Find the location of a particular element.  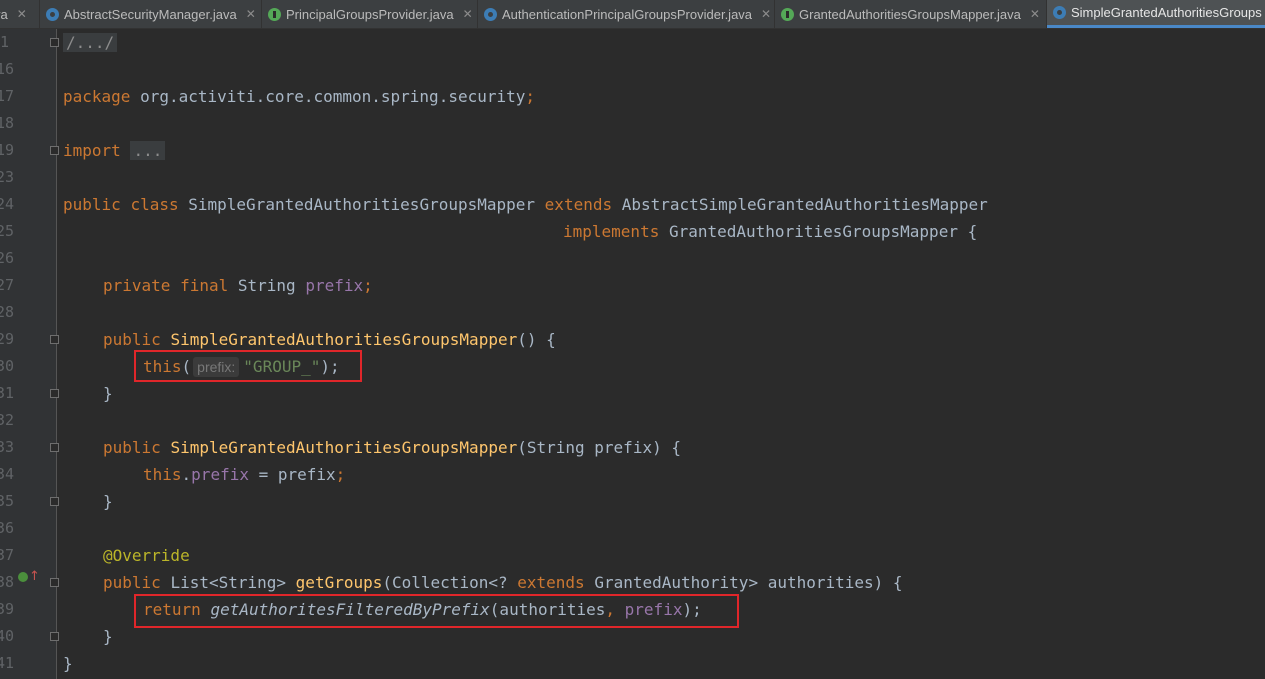

tab-abstract-security-manager: AbstractSecurityManager.java ✕ is located at coordinates (151, 14).